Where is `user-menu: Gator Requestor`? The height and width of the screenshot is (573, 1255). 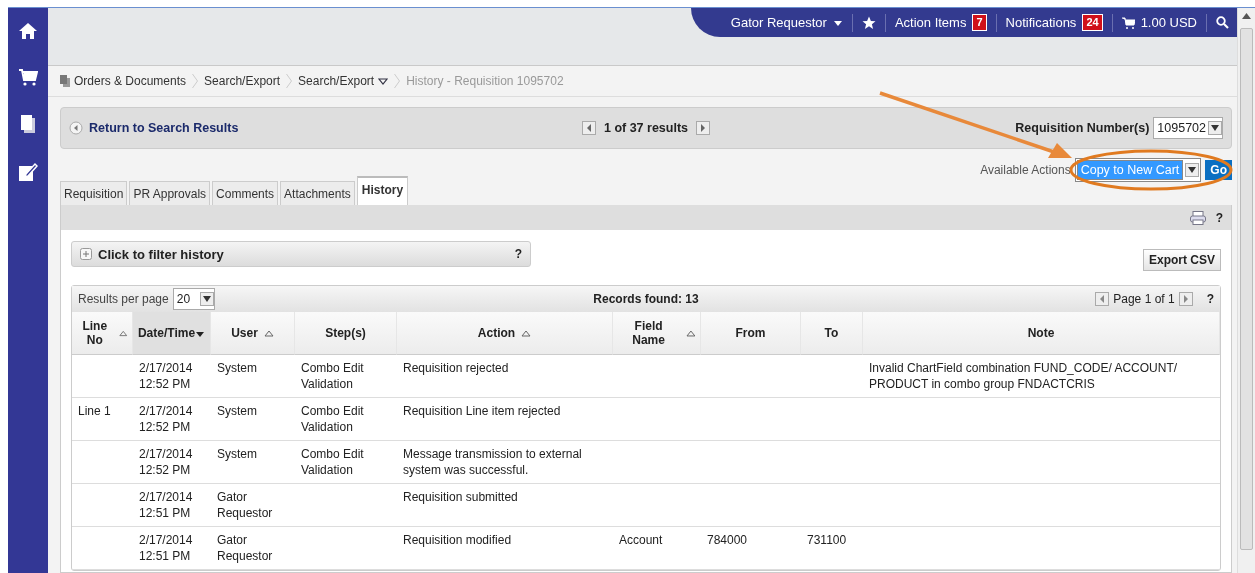
user-menu: Gator Requestor is located at coordinates (786, 22).